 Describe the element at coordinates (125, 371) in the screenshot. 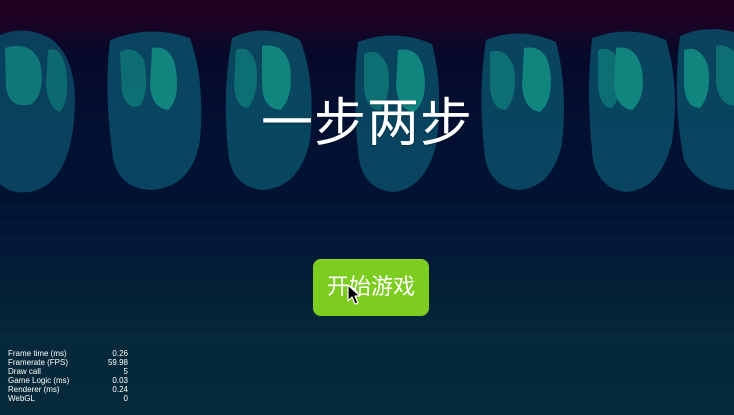

I see `stat-value: 5` at that location.